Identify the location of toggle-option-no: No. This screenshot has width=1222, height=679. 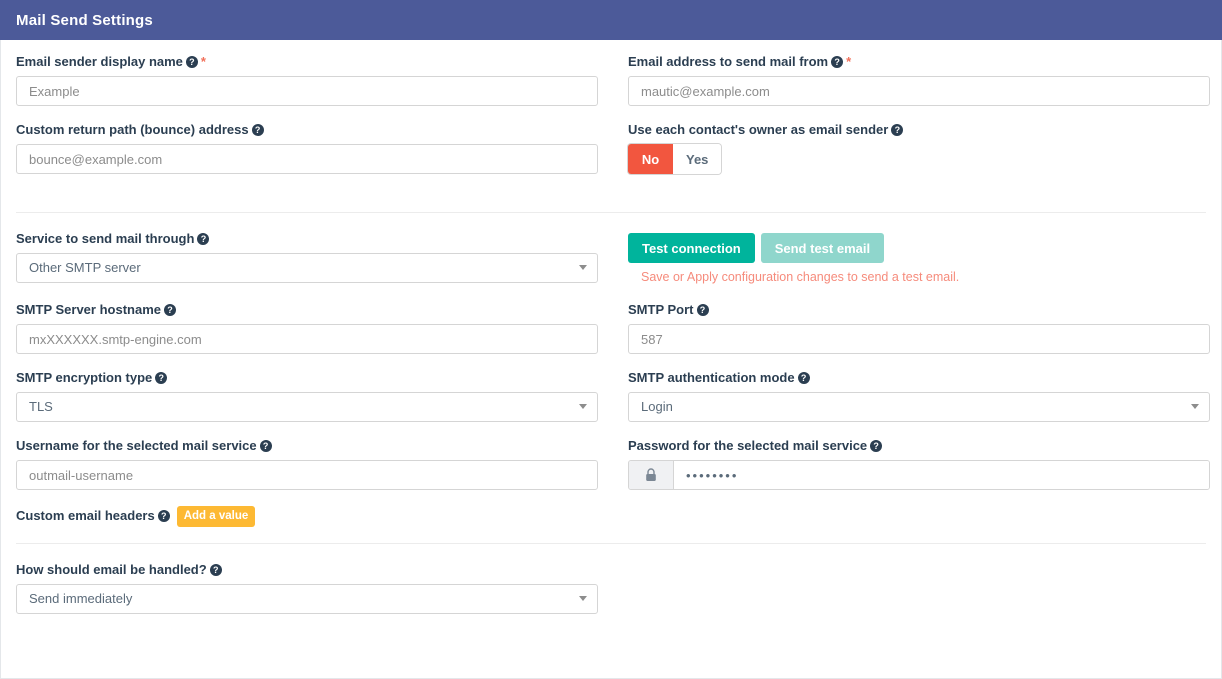
(650, 159).